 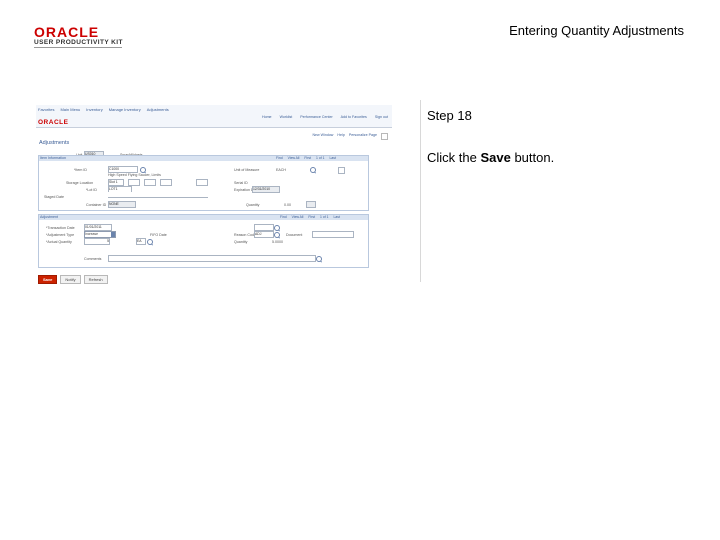 I want to click on nav-add-favorites: Add to Favorites, so click(x=354, y=117).